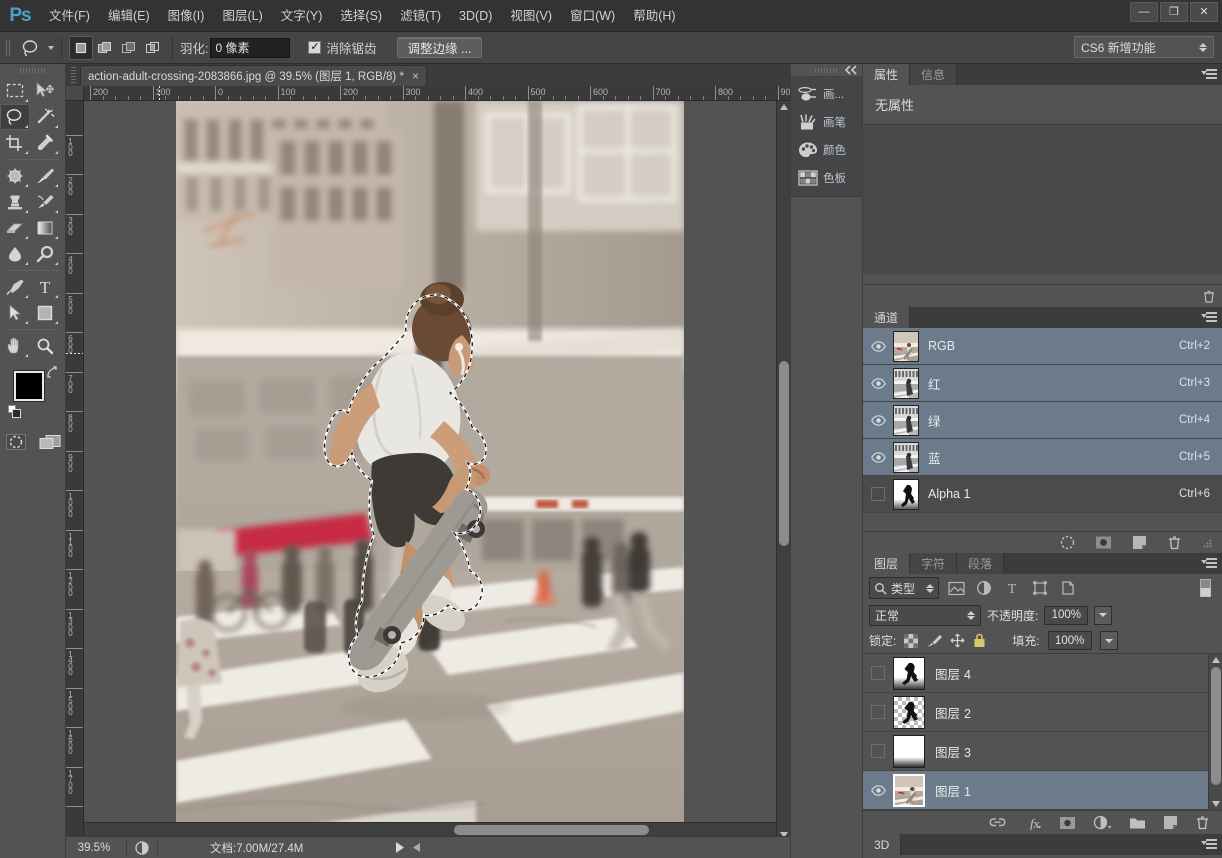  Describe the element at coordinates (15, 91) in the screenshot. I see `marquee-tool` at that location.